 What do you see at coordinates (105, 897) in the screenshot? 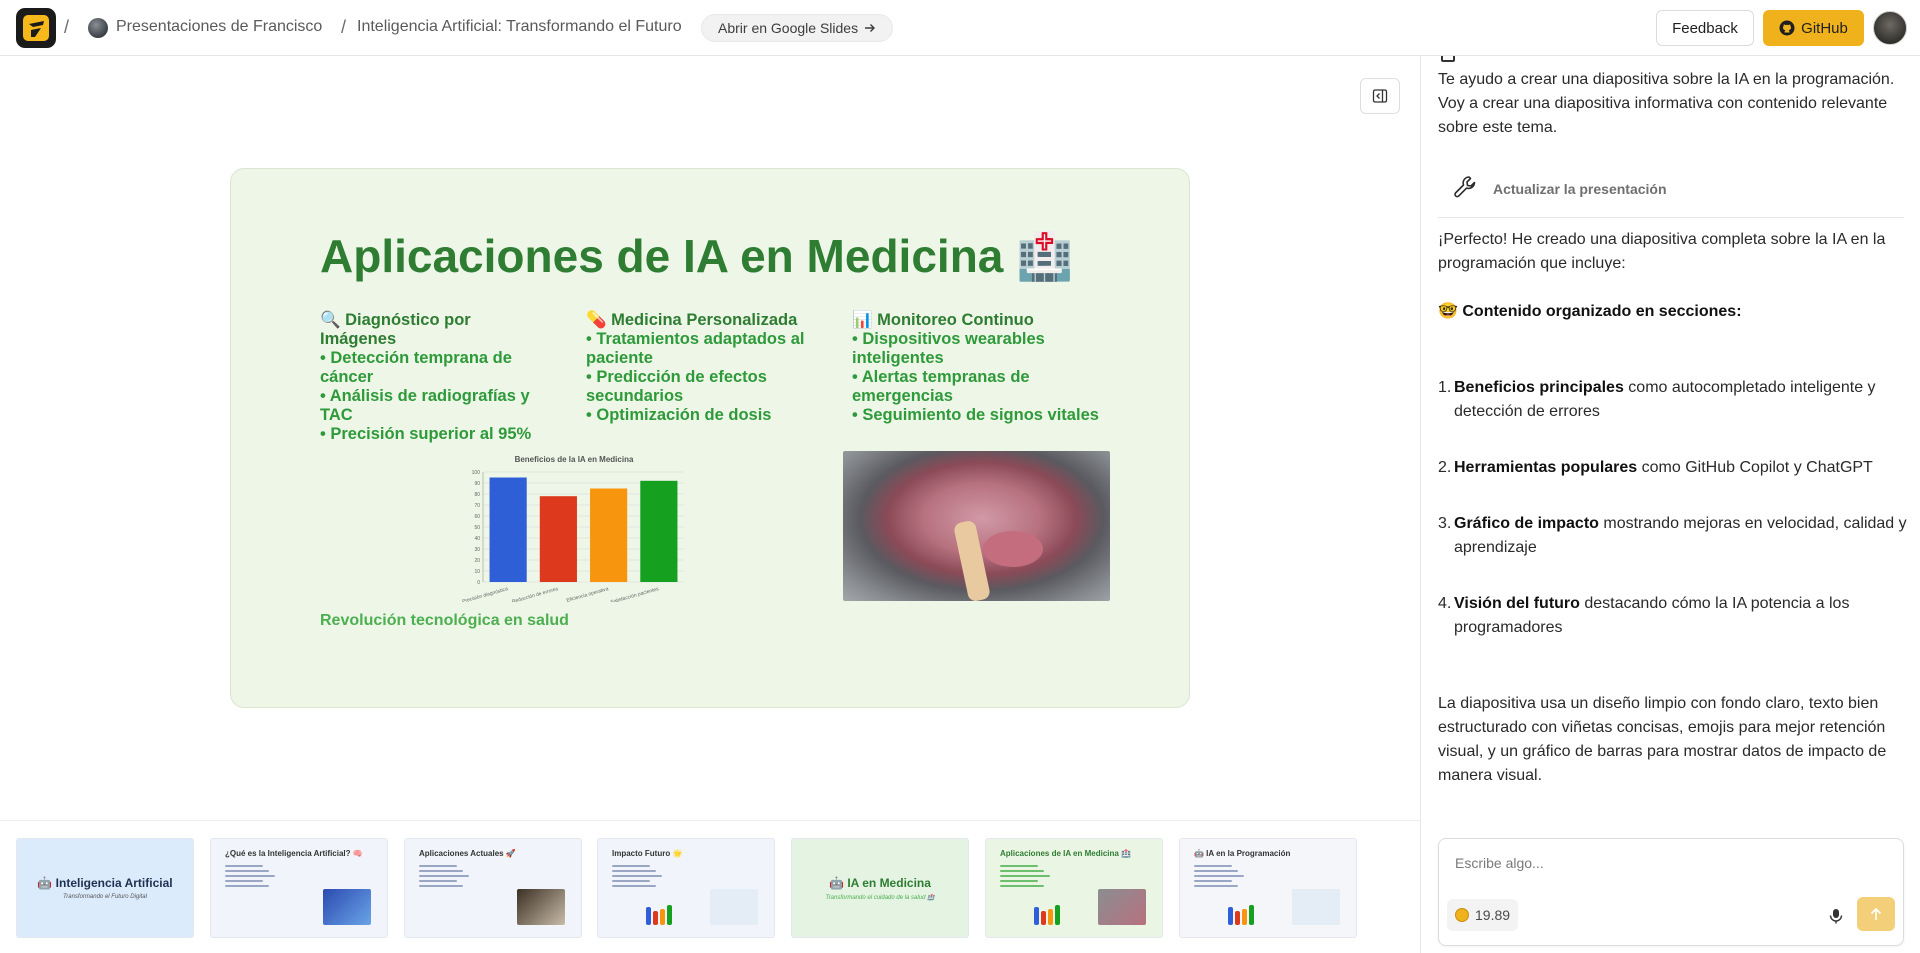
I see `thumbnail-subtitle: Transformando el Futuro Digital` at bounding box center [105, 897].